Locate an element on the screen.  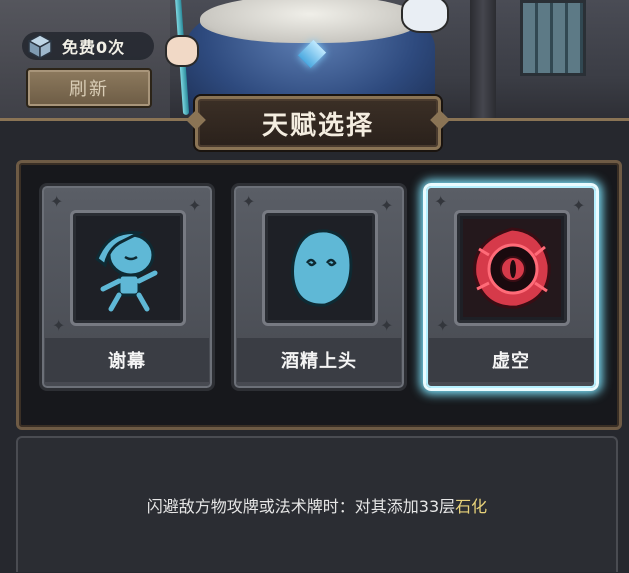
talent-name: 酒精上头 is located at coordinates (319, 361).